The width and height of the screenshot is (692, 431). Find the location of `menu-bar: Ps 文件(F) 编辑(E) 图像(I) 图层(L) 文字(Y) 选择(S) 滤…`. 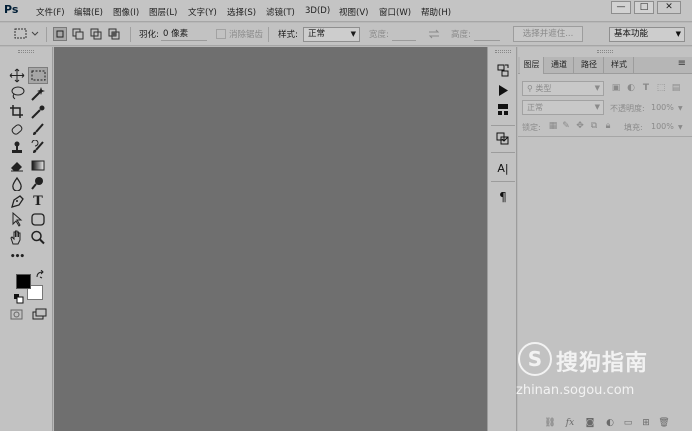

menu-bar: Ps 文件(F) 编辑(E) 图像(I) 图层(L) 文字(Y) 选择(S) 滤… is located at coordinates (346, 11).